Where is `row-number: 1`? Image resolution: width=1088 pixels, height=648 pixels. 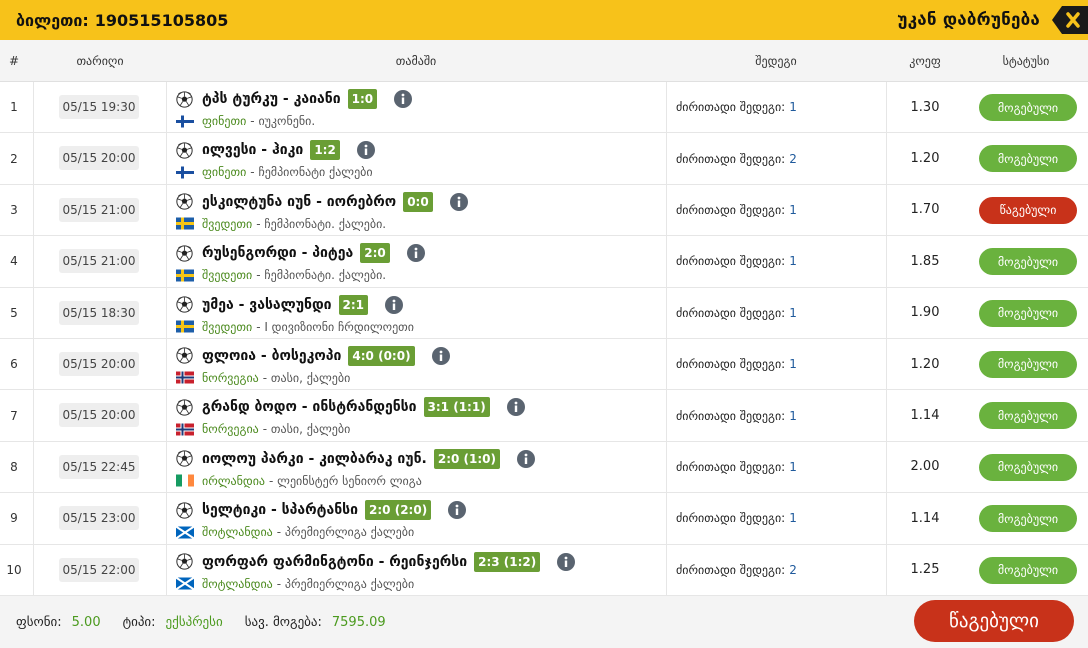
row-number: 1 is located at coordinates (14, 107).